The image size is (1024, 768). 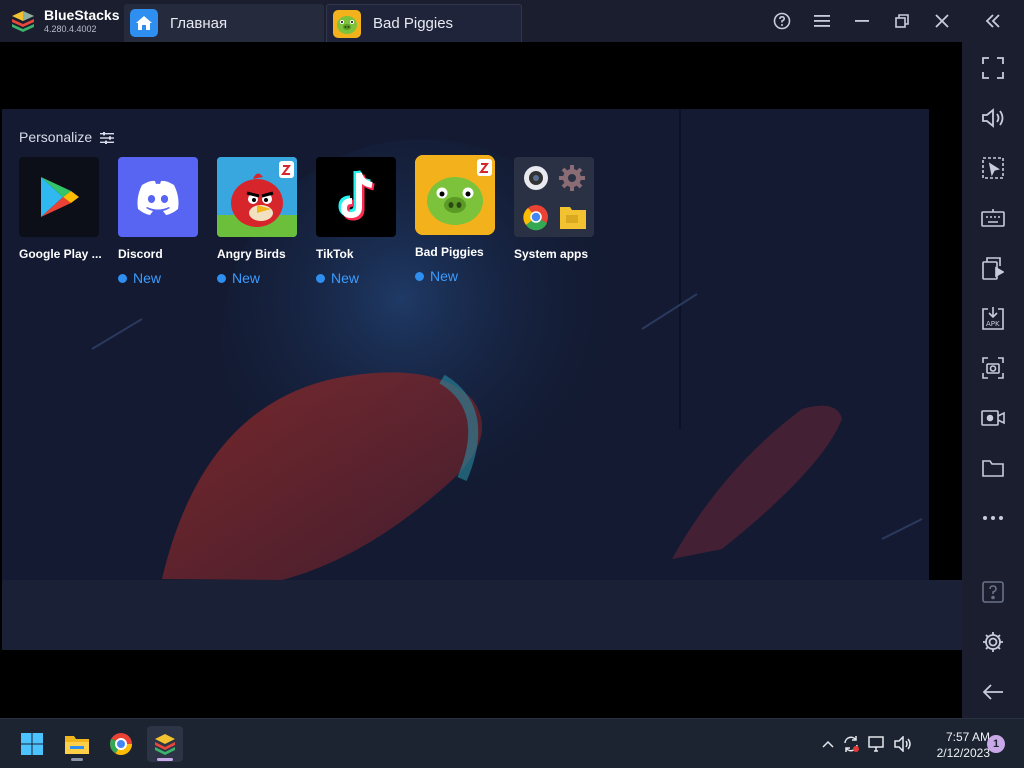 I want to click on notification-badge: 1, so click(x=996, y=744).